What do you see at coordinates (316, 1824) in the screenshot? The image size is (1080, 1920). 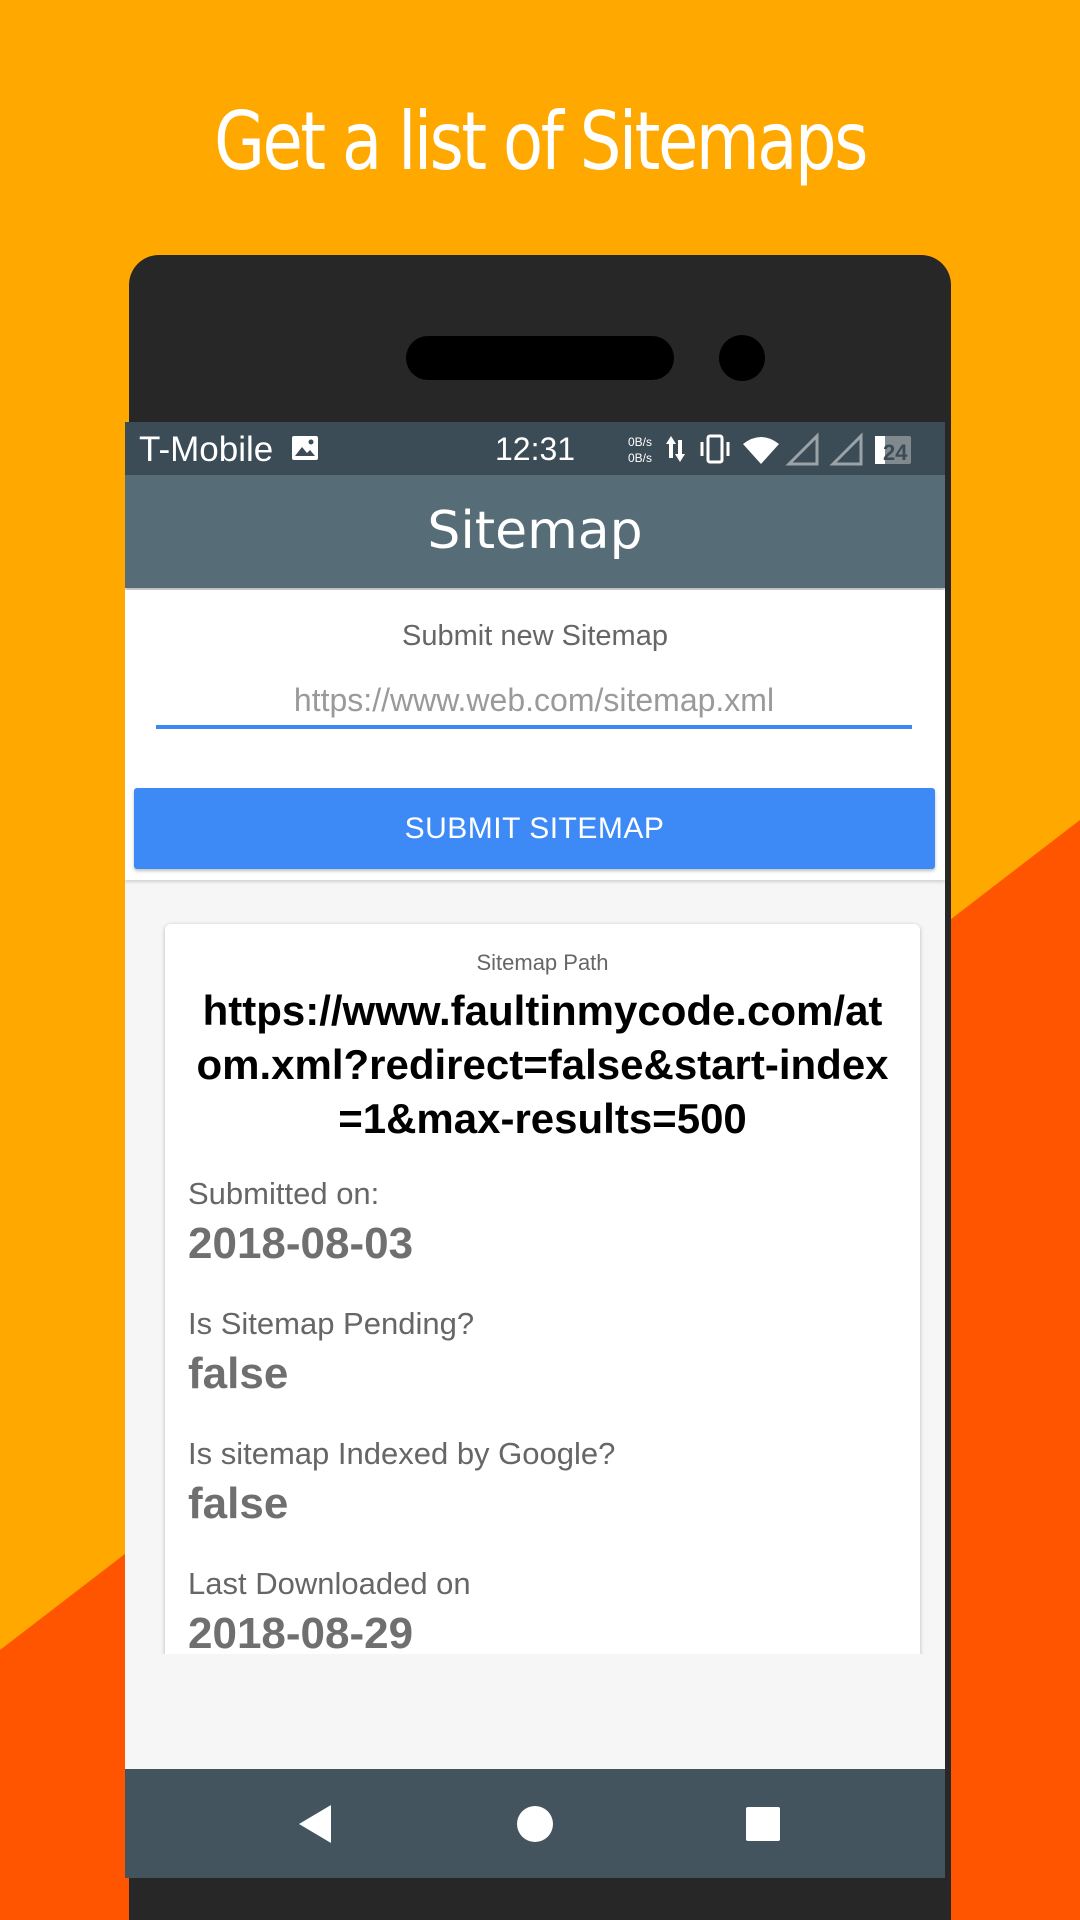 I see `back-icon` at bounding box center [316, 1824].